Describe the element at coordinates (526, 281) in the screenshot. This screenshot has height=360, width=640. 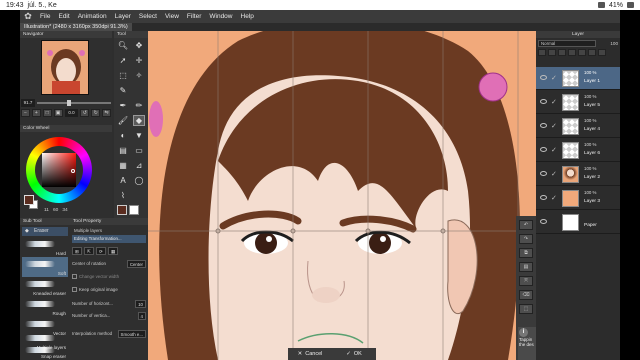
I see `transform-icon: ⤧` at that location.